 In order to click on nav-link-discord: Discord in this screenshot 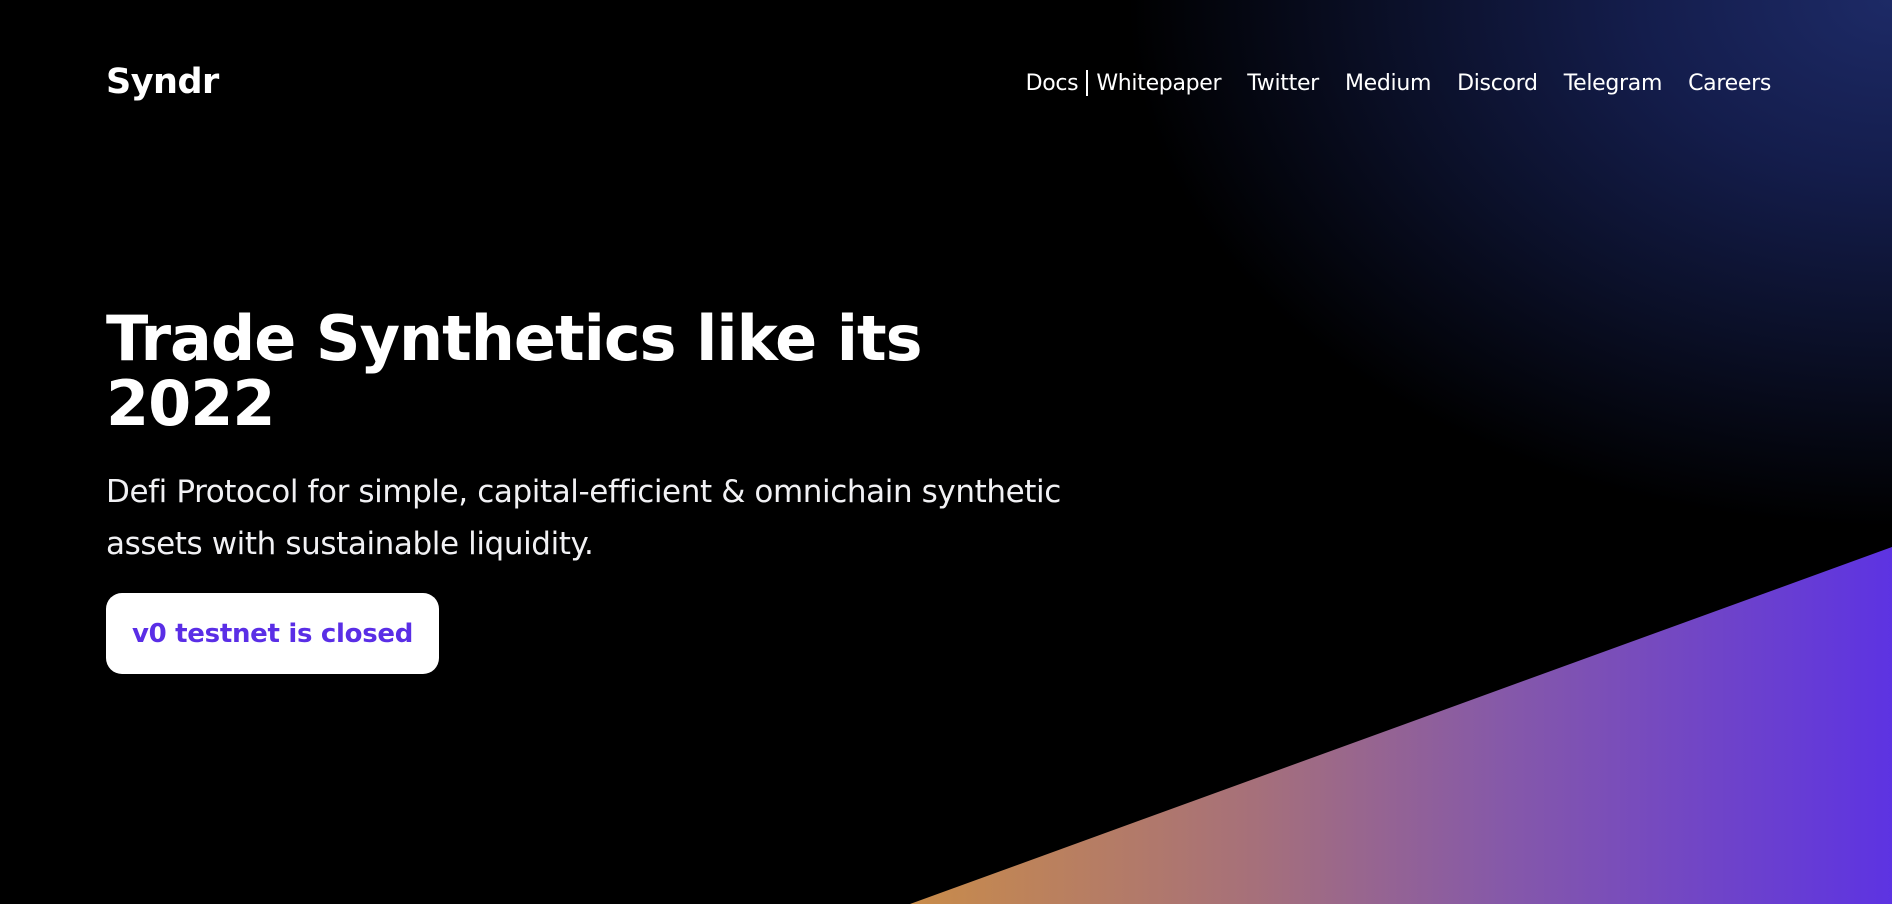, I will do `click(1497, 83)`.